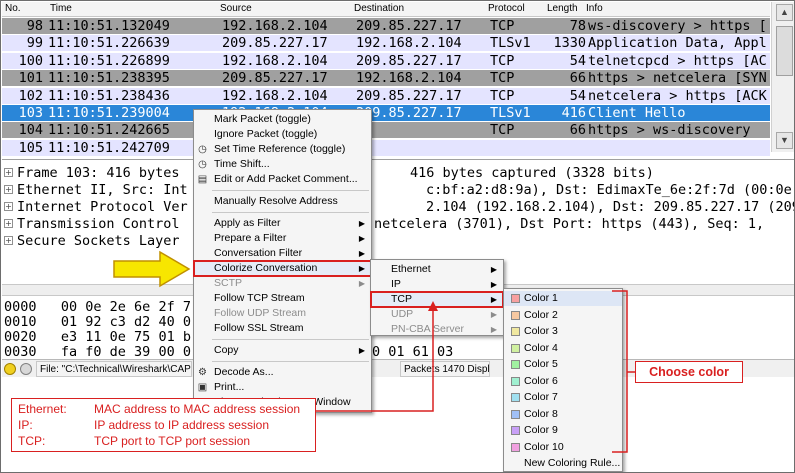  What do you see at coordinates (134, 441) in the screenshot?
I see `annotation-line-tcp: TCP: TCP port to TCP port session` at bounding box center [134, 441].